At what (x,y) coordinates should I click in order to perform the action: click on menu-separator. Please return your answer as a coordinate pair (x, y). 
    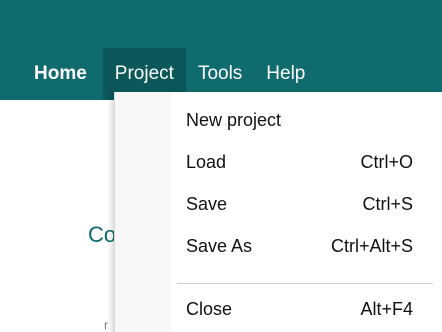
    Looking at the image, I should click on (305, 283).